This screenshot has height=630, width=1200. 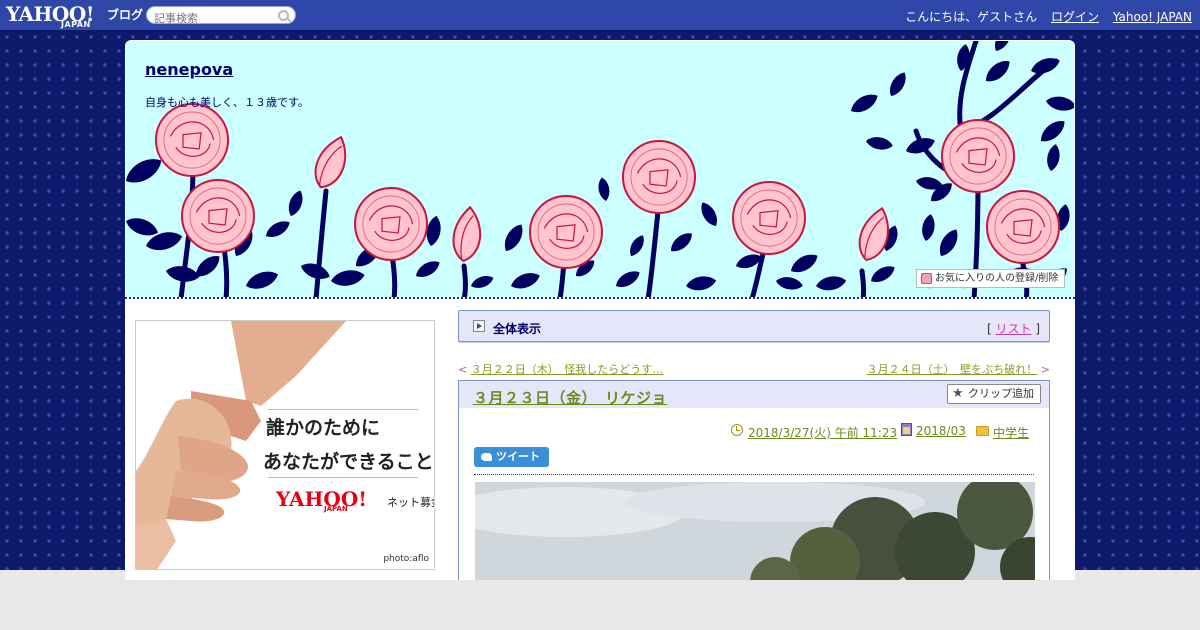 I want to click on favorite-register-button: お気に入りの人の登録/削除, so click(x=990, y=278).